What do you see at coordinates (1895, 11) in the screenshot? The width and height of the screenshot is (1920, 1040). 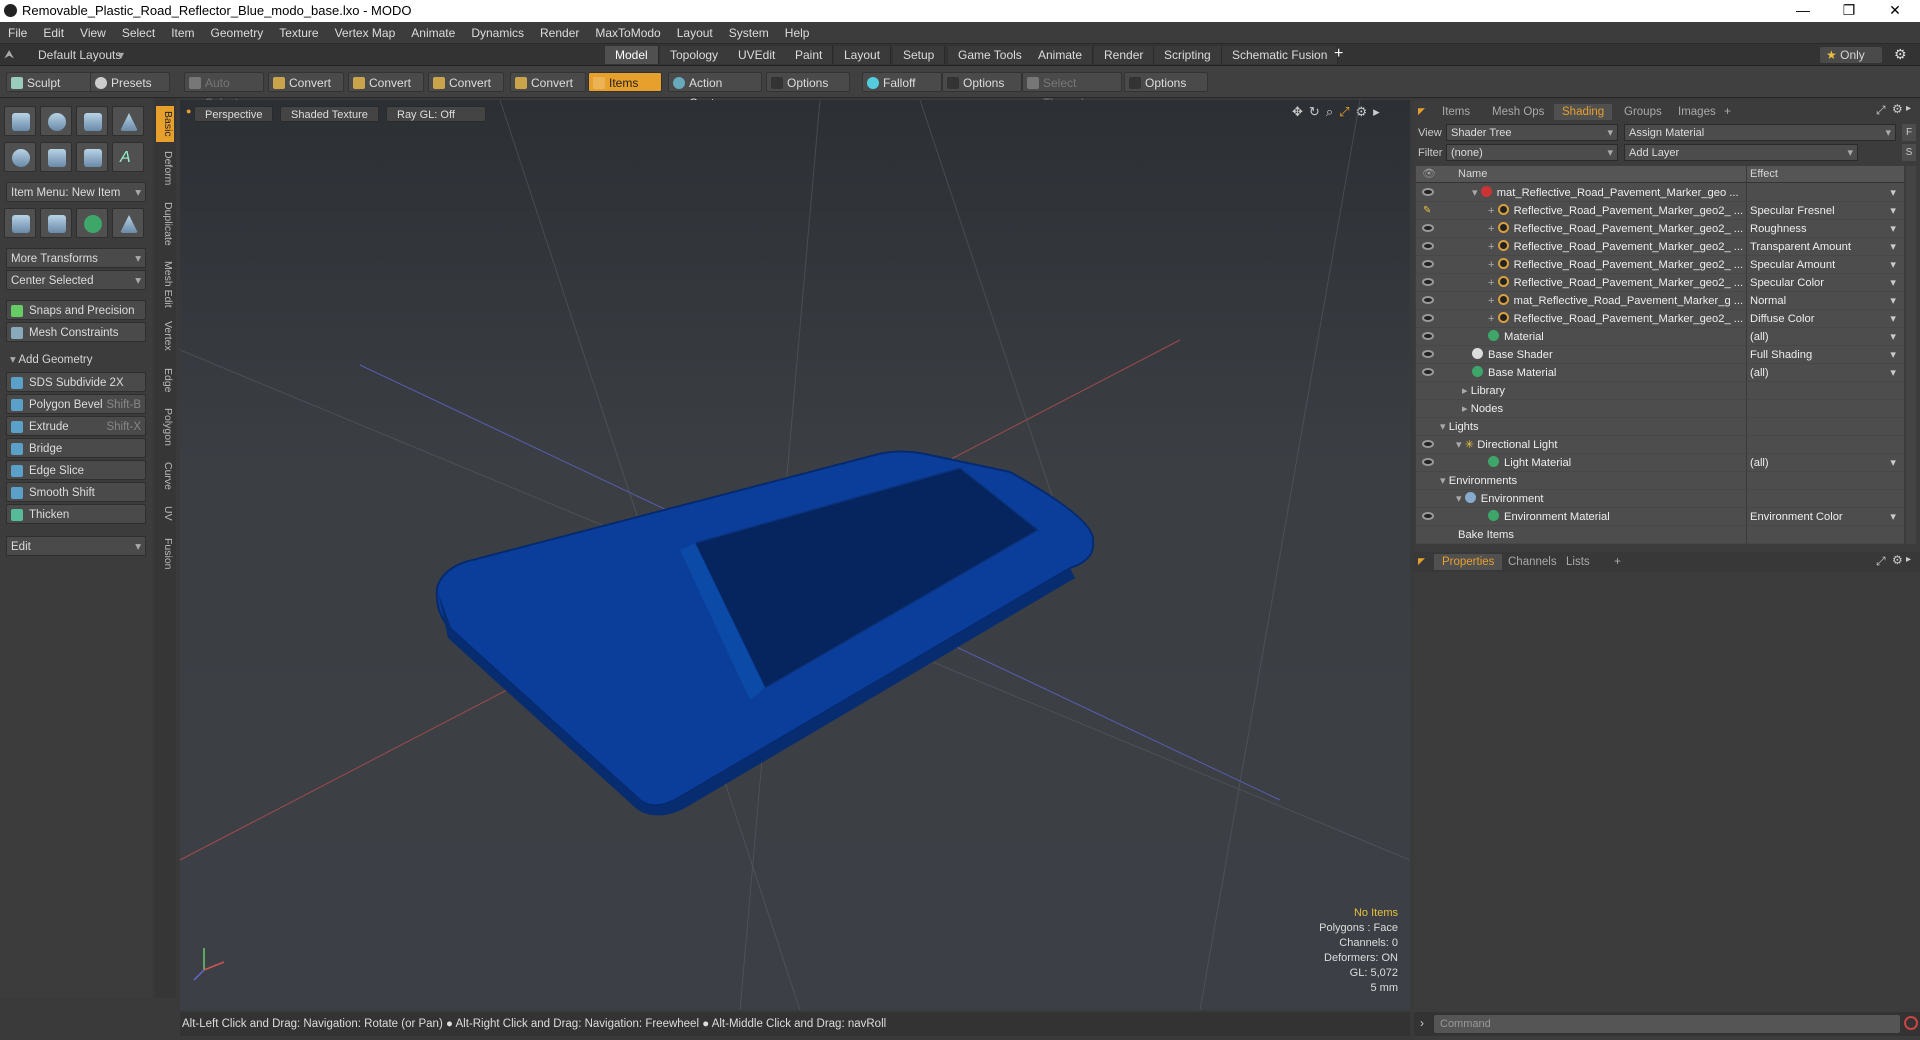 I see `close-button: ✕` at bounding box center [1895, 11].